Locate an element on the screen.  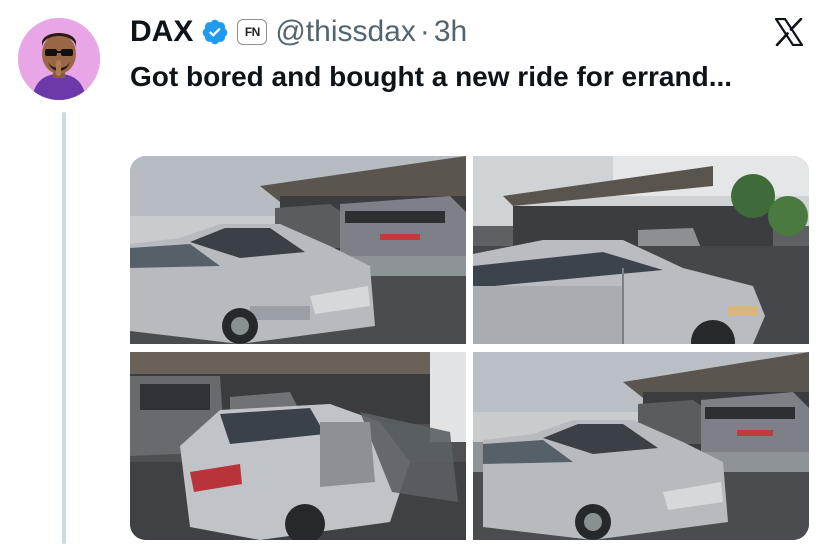
avatar is located at coordinates (59, 59).